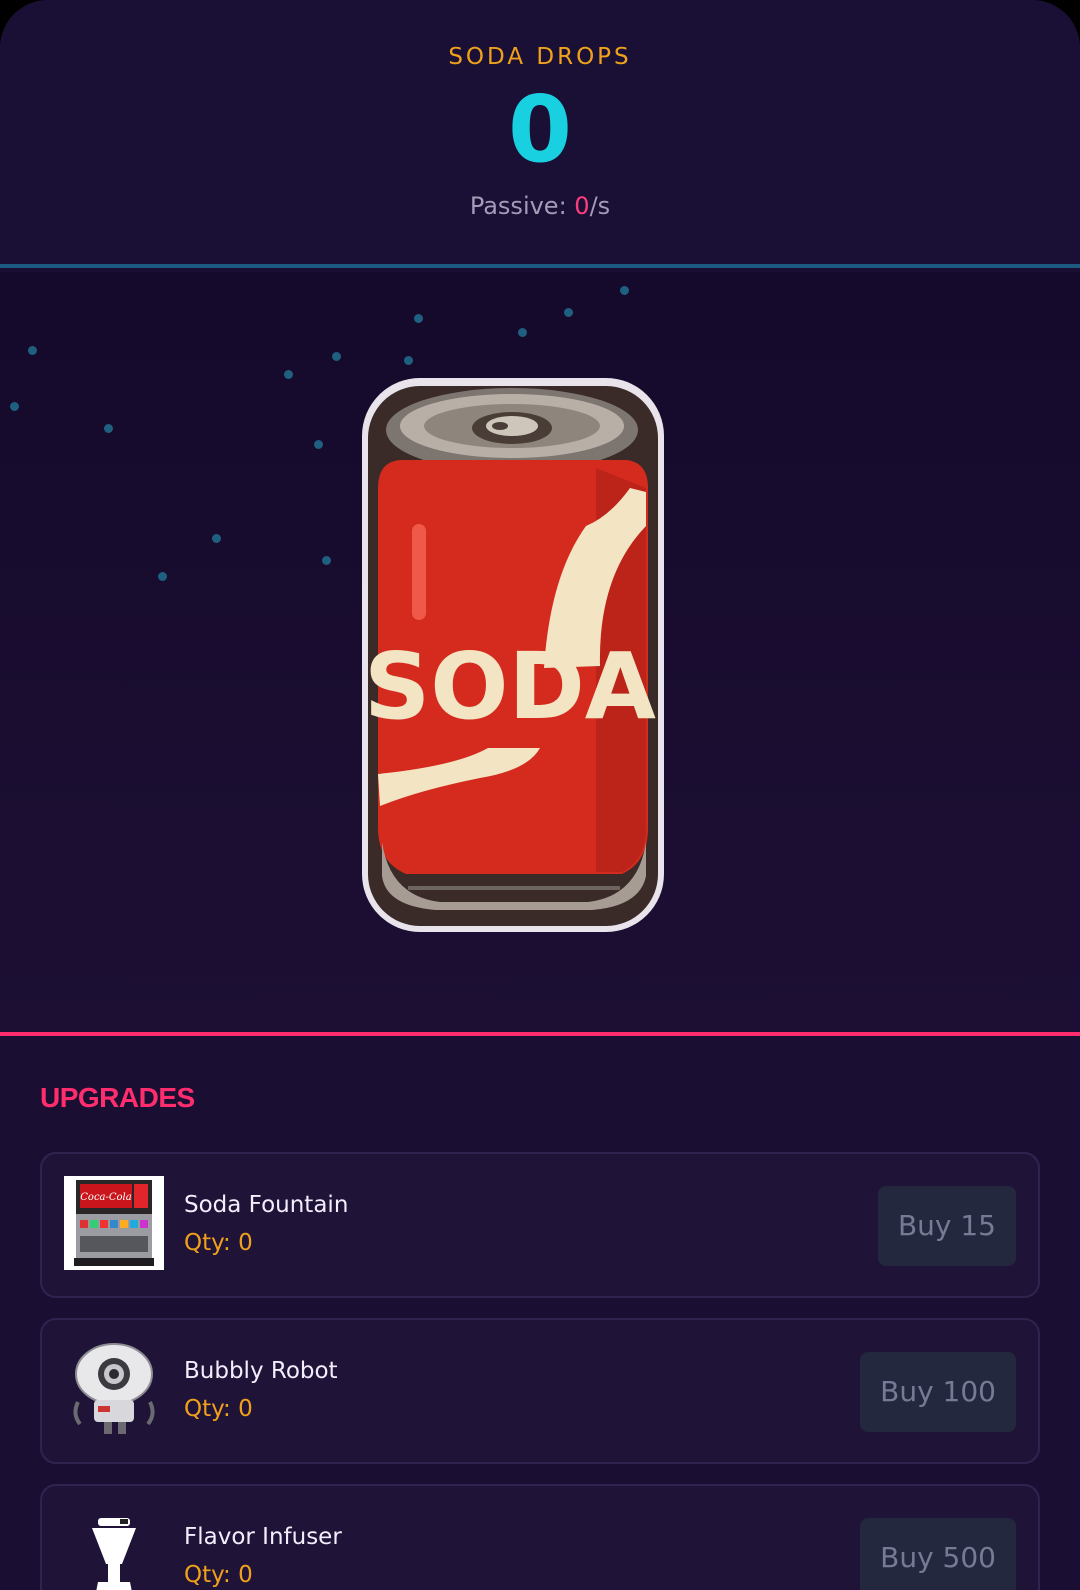 This screenshot has height=1590, width=1080. Describe the element at coordinates (510, 686) in the screenshot. I see `can-label: SODA` at that location.